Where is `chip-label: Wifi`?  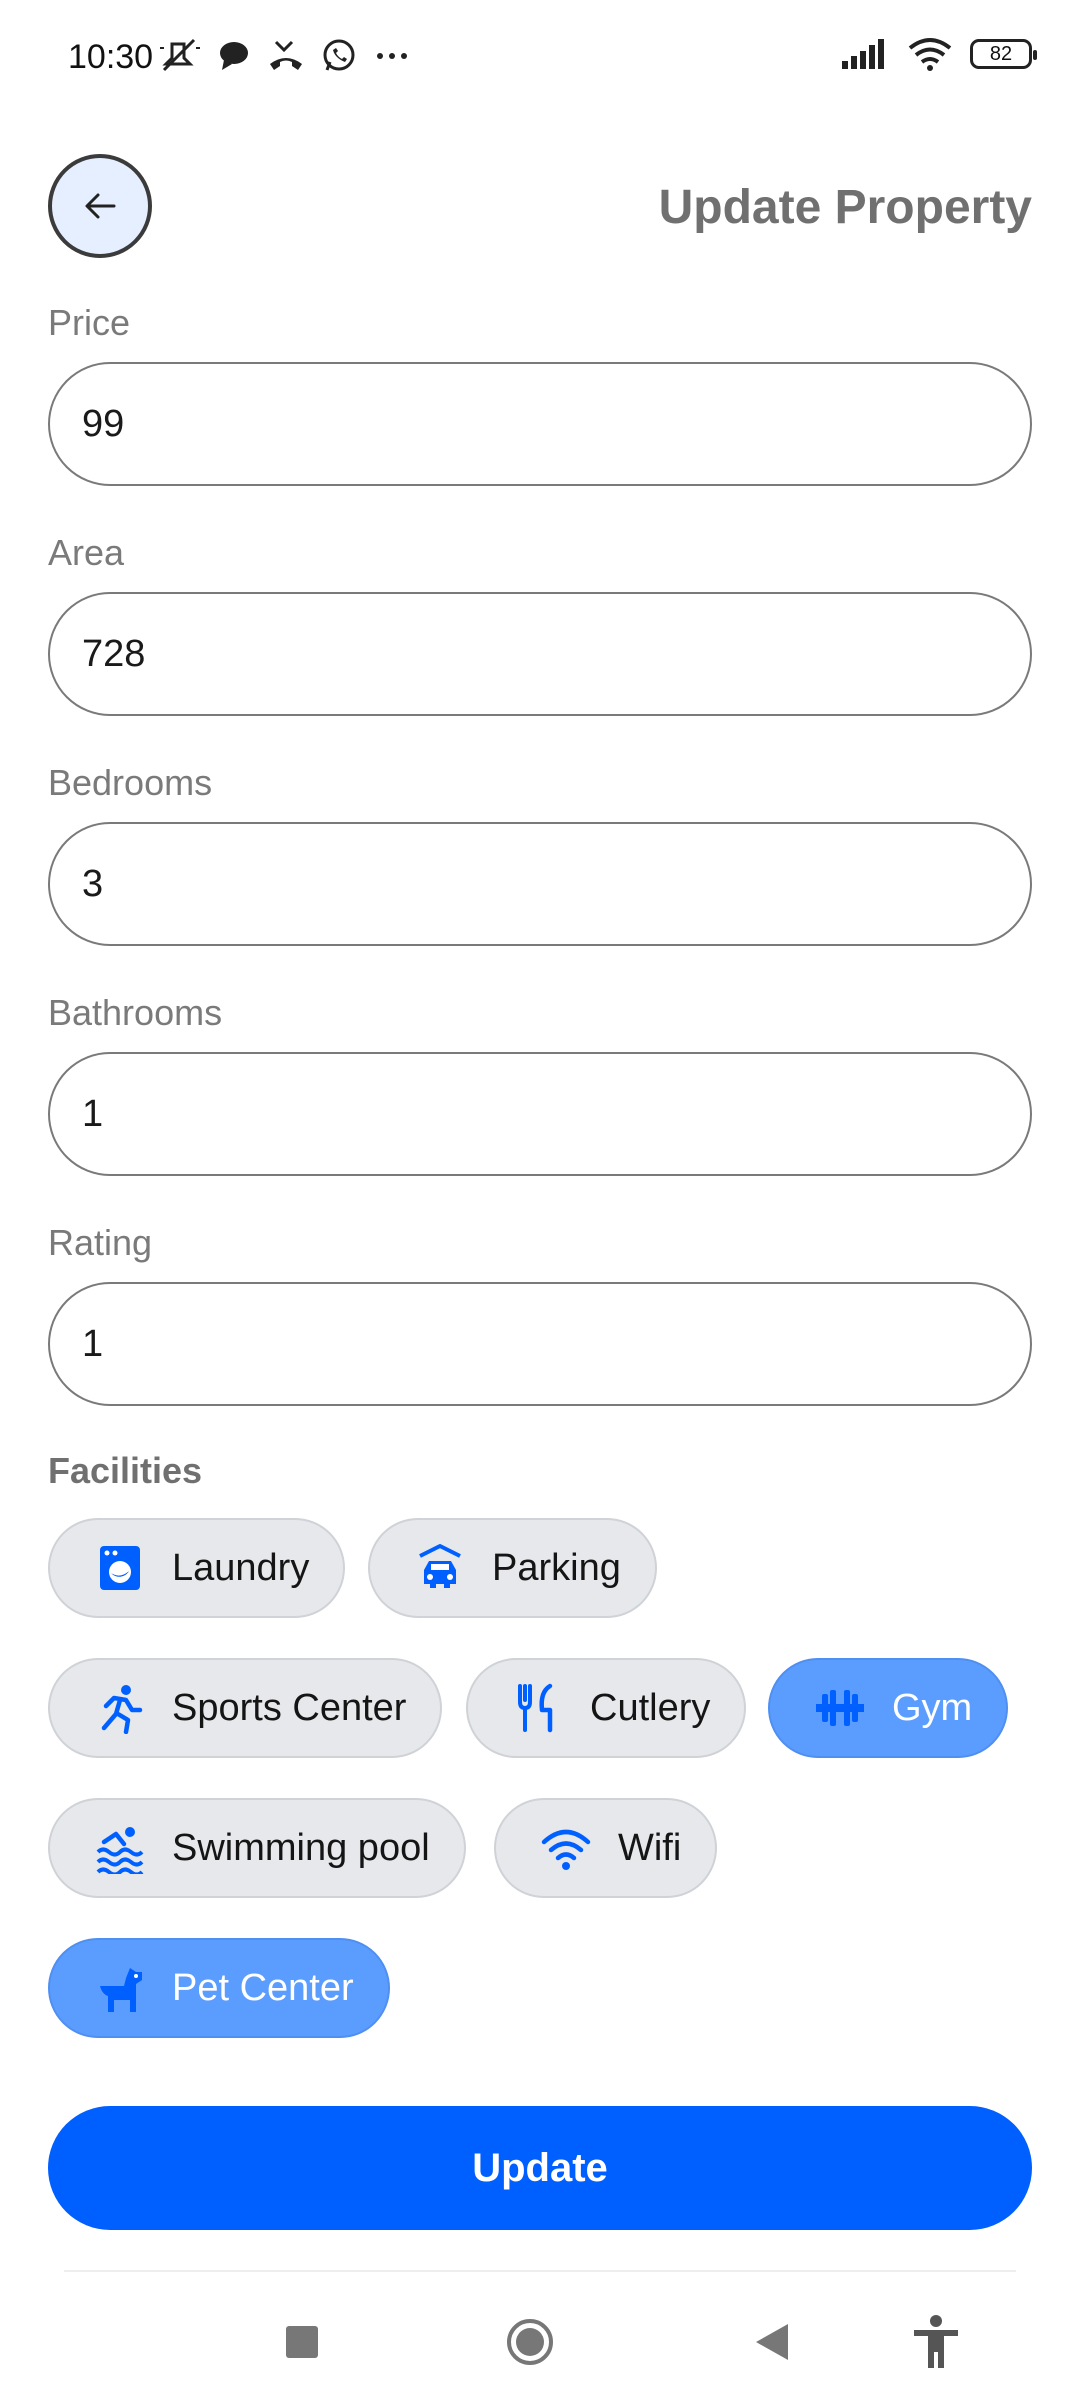
chip-label: Wifi is located at coordinates (650, 1847).